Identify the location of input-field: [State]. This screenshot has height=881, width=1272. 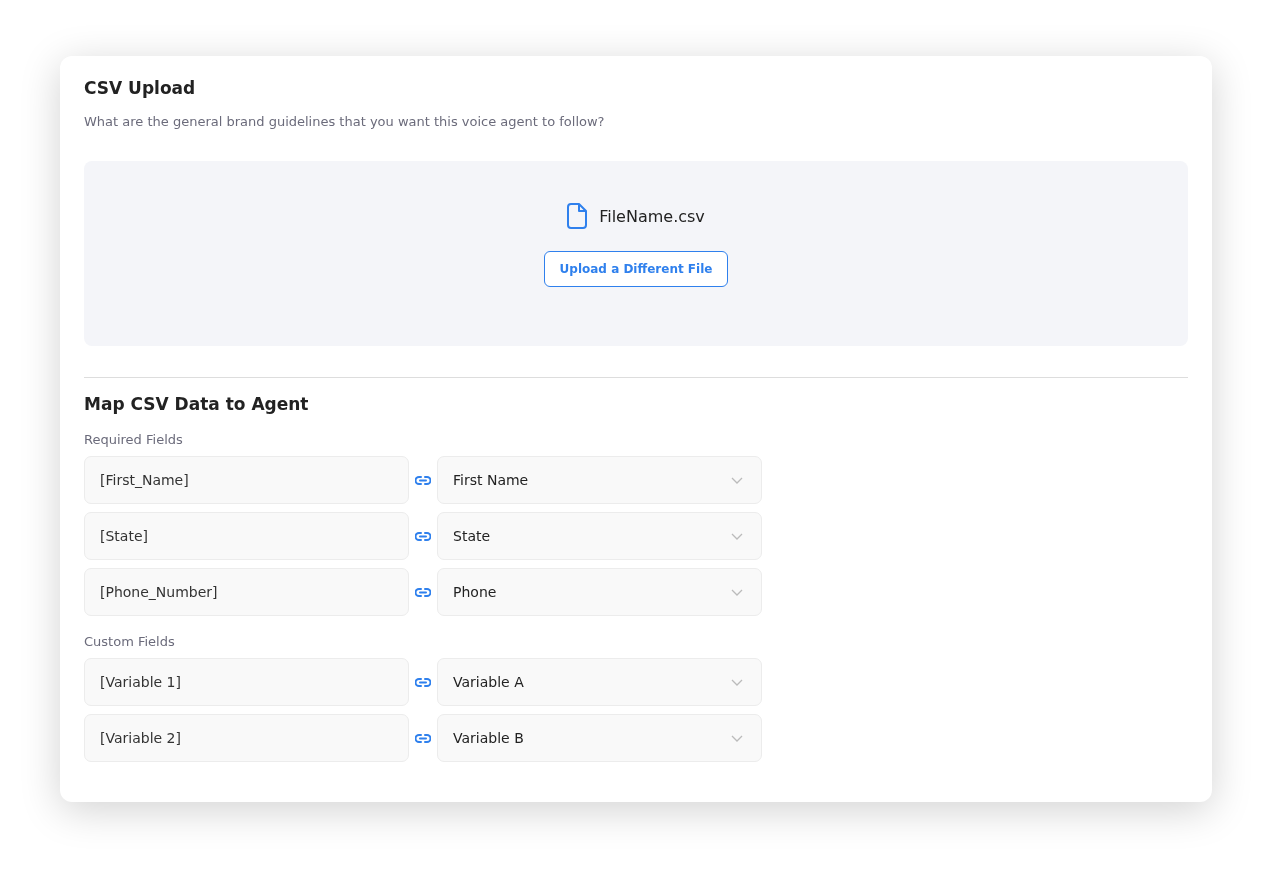
(246, 536).